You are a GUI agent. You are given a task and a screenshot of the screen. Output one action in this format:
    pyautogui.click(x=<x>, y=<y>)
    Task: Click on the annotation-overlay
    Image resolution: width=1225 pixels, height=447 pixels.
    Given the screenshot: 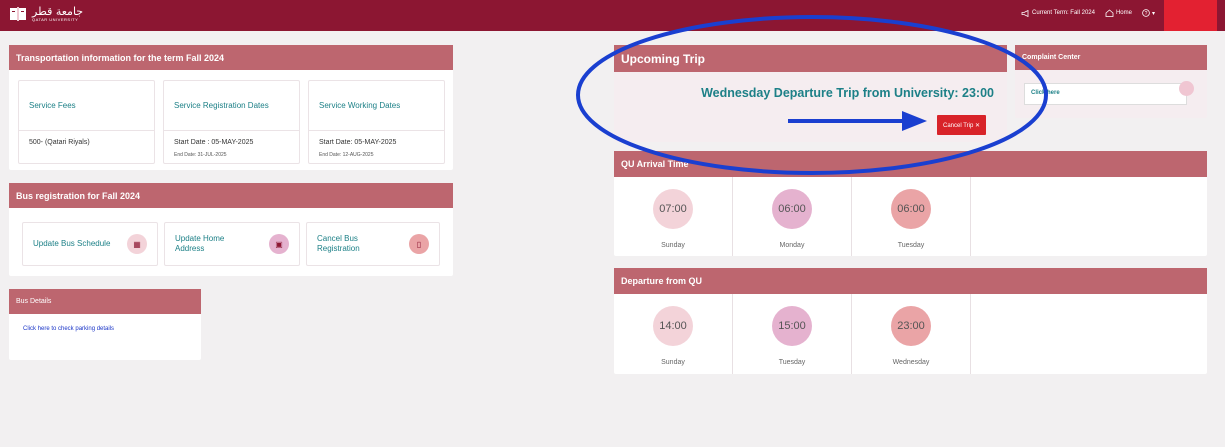 What is the action you would take?
    pyautogui.click(x=812, y=95)
    